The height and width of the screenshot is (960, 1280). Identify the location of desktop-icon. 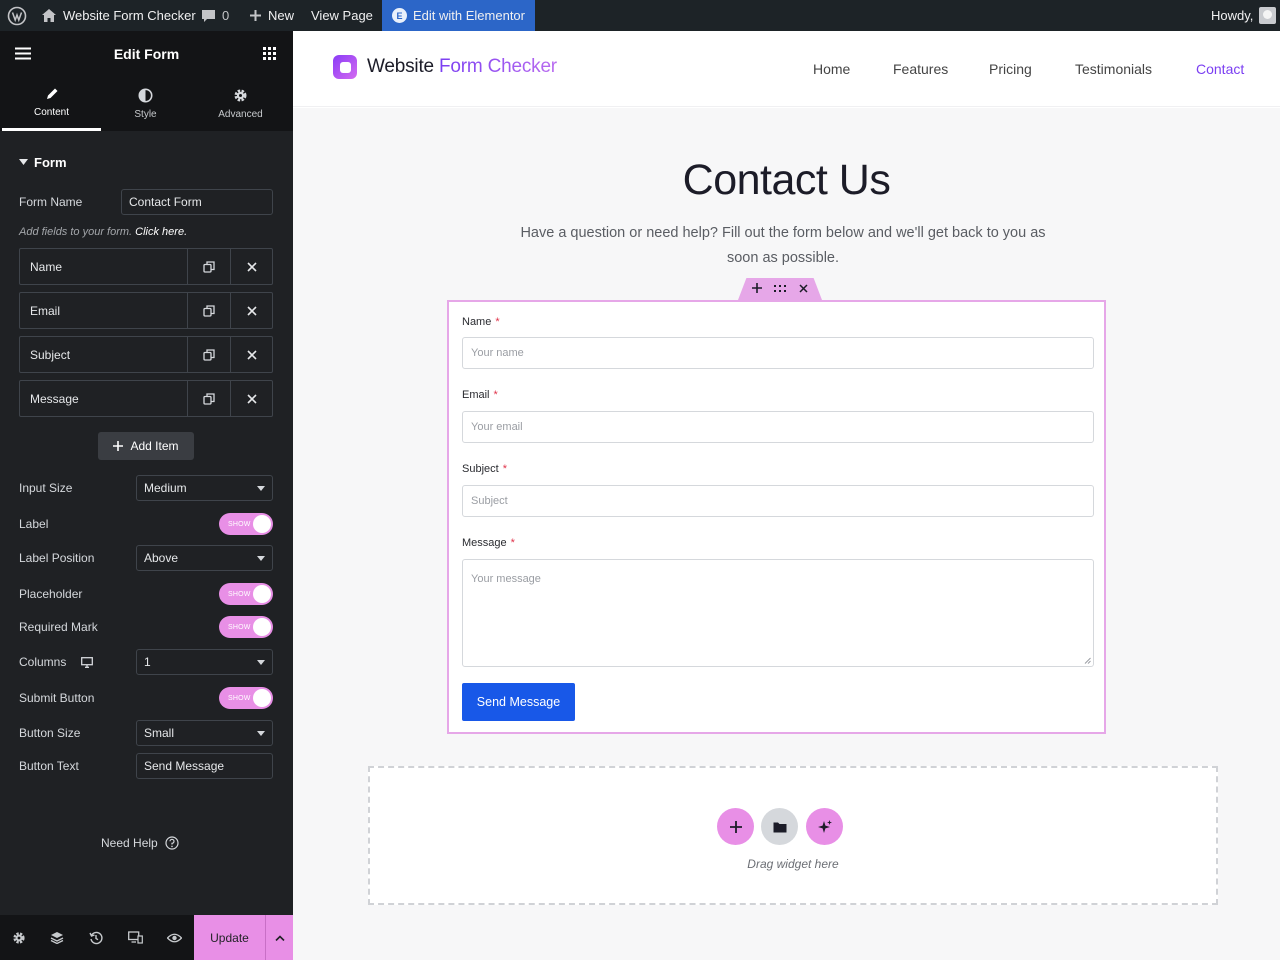
(87, 662).